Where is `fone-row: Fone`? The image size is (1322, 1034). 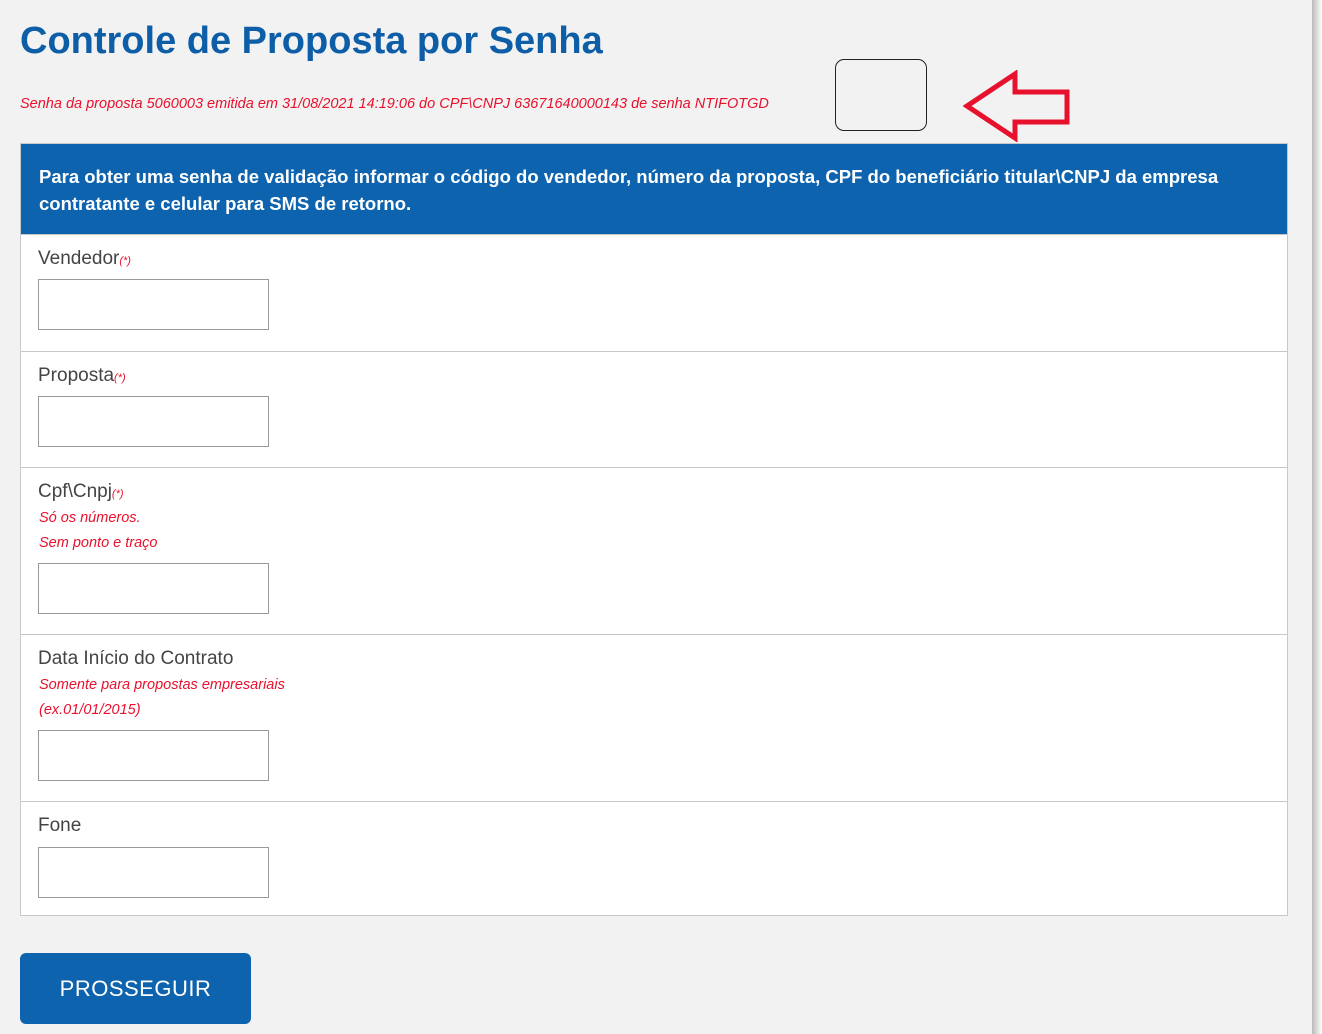
fone-row: Fone is located at coordinates (654, 859).